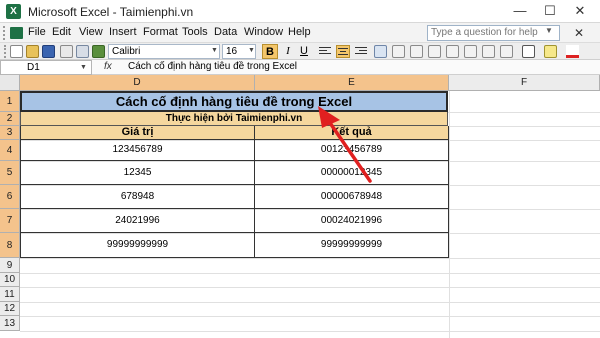 This screenshot has height=338, width=600. What do you see at coordinates (10, 133) in the screenshot?
I see `row-header-3: 3` at bounding box center [10, 133].